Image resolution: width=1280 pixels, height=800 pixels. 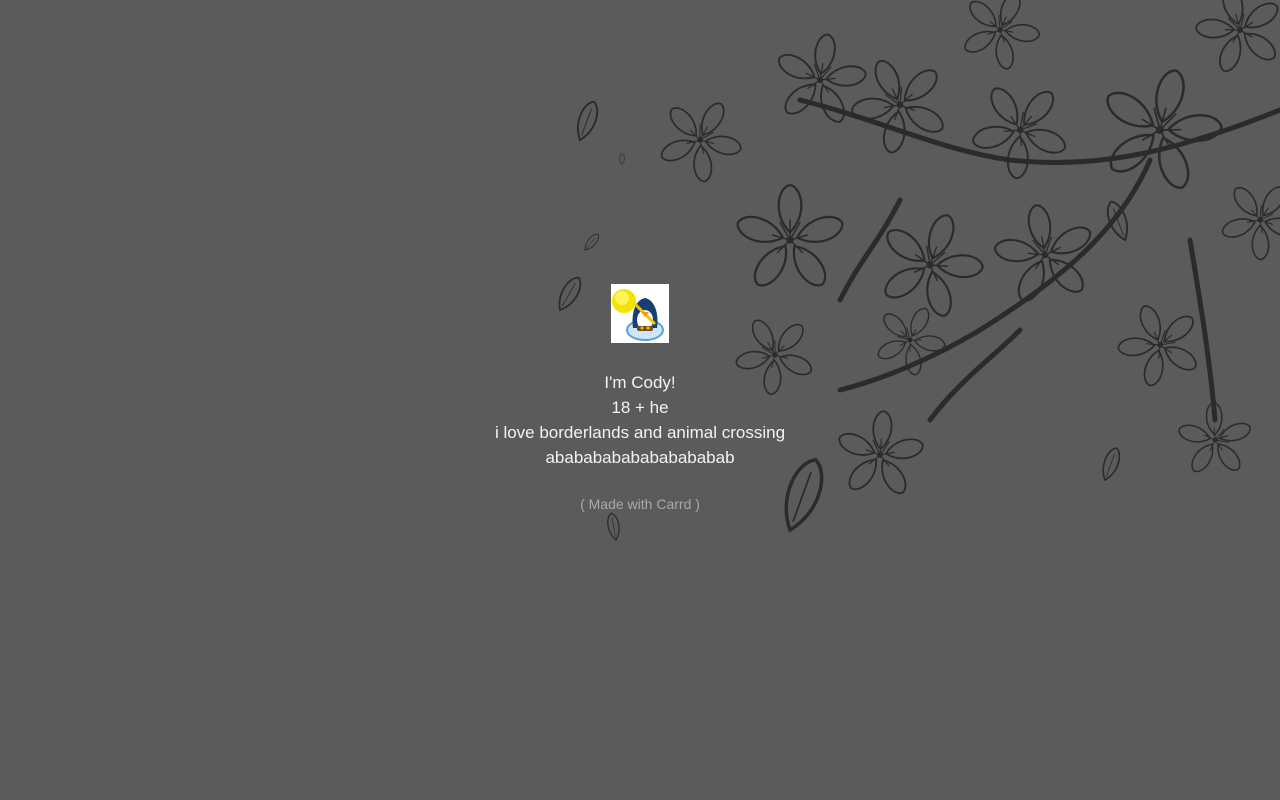 I want to click on bio-line-interests: i love borderlands and animal crossing, so click(x=640, y=432).